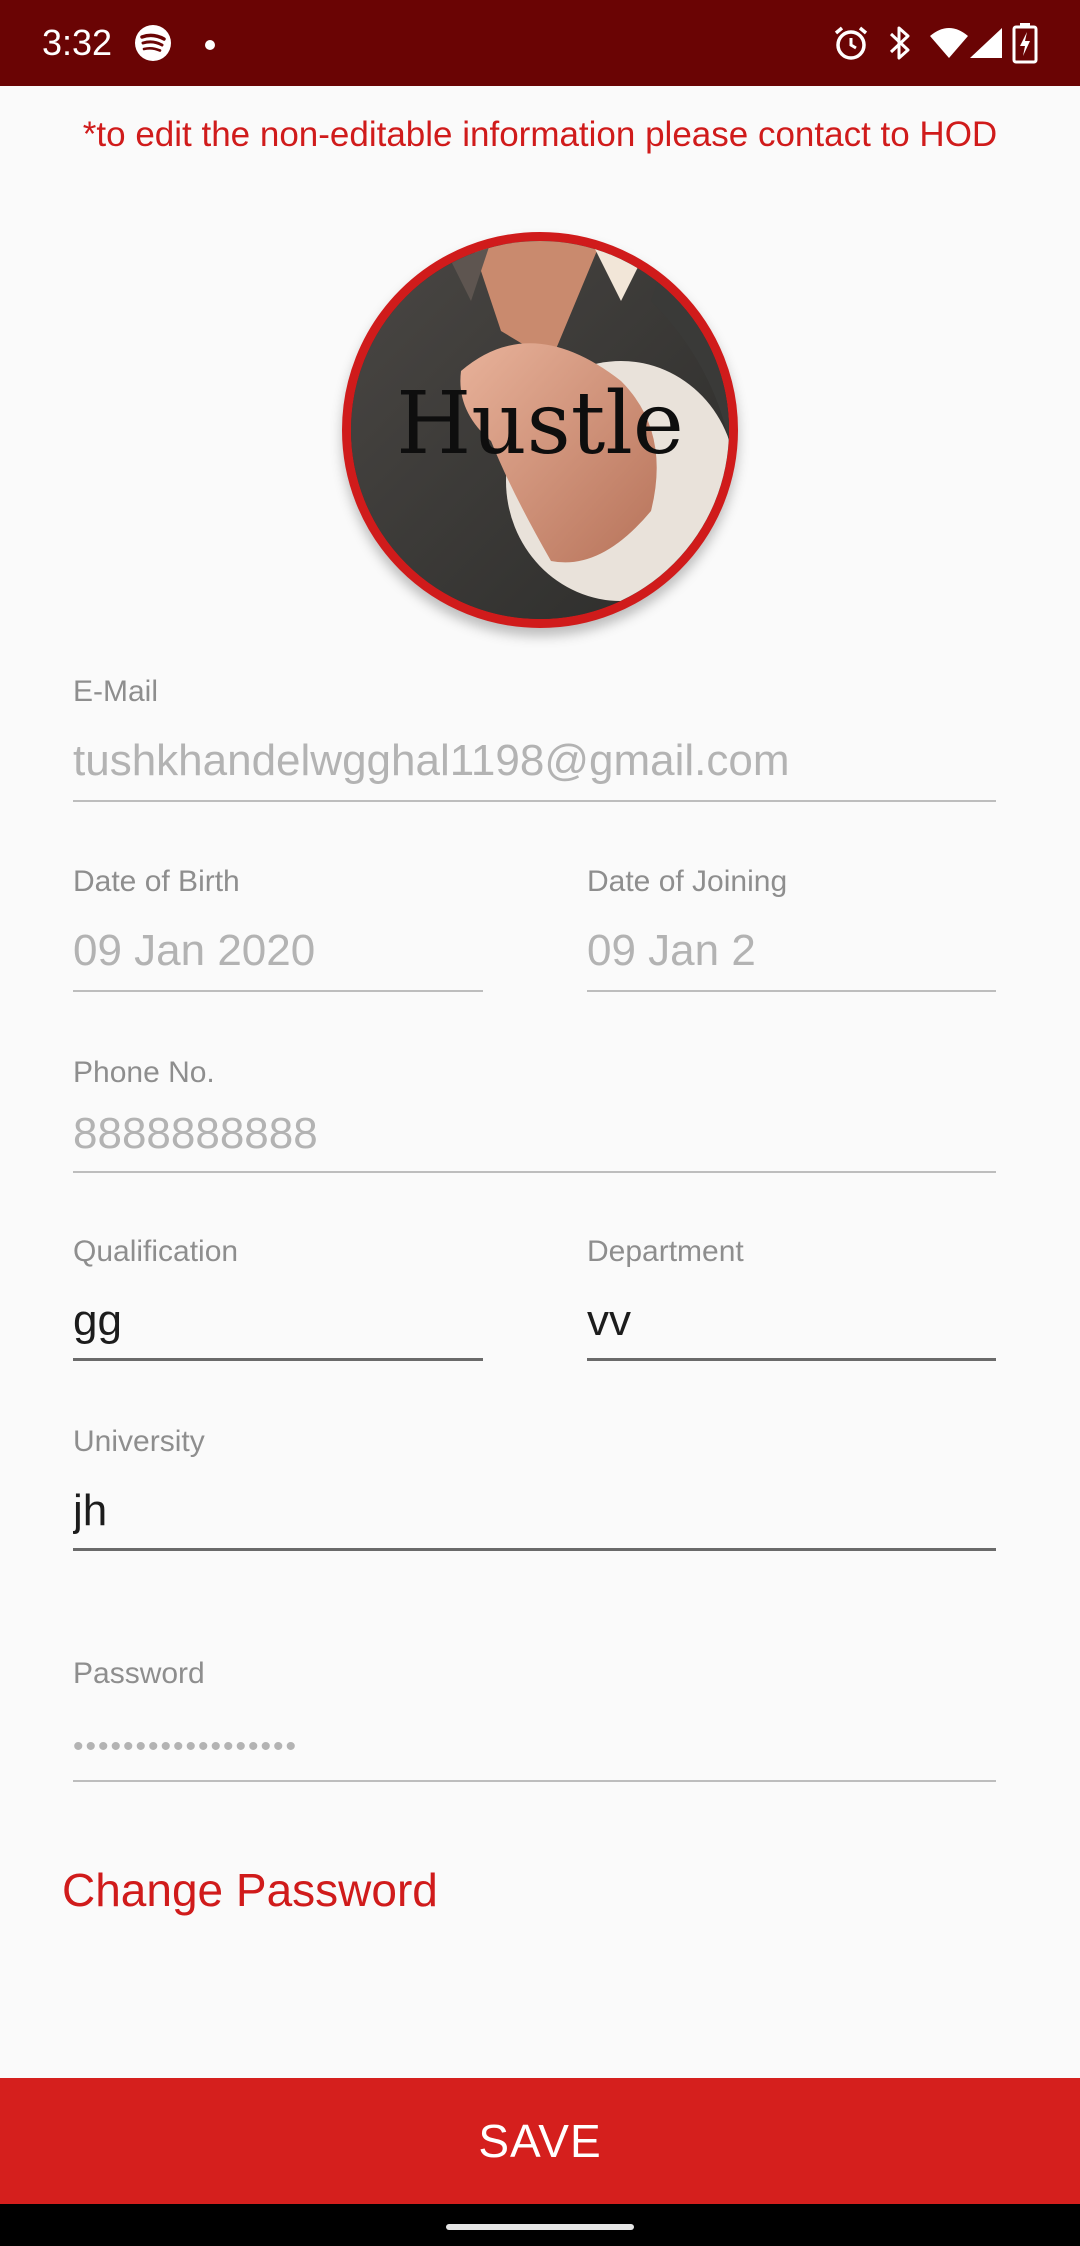 This screenshot has width=1080, height=2246. I want to click on department-input: vv, so click(609, 1321).